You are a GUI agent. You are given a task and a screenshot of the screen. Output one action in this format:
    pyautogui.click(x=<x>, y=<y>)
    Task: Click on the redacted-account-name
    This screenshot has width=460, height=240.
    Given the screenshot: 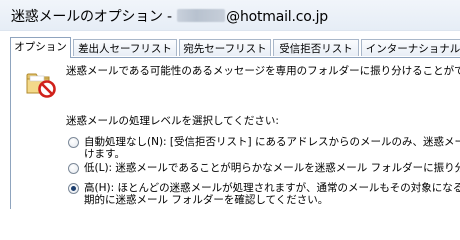 What is the action you would take?
    pyautogui.click(x=201, y=15)
    